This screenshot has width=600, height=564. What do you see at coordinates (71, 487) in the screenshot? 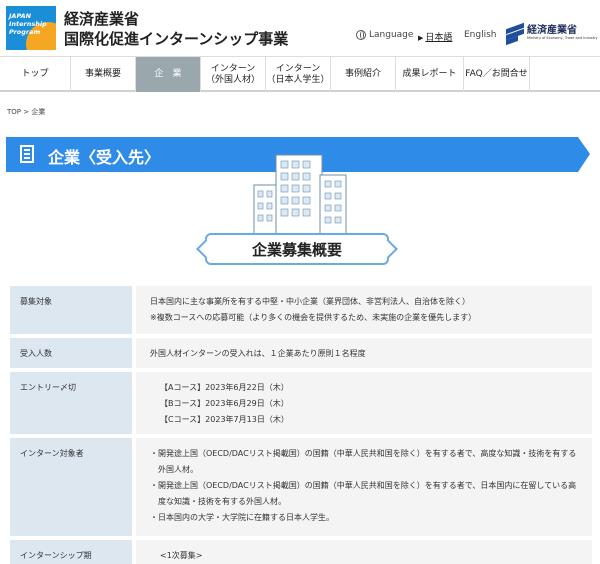
I see `row-label: インターン対象者` at bounding box center [71, 487].